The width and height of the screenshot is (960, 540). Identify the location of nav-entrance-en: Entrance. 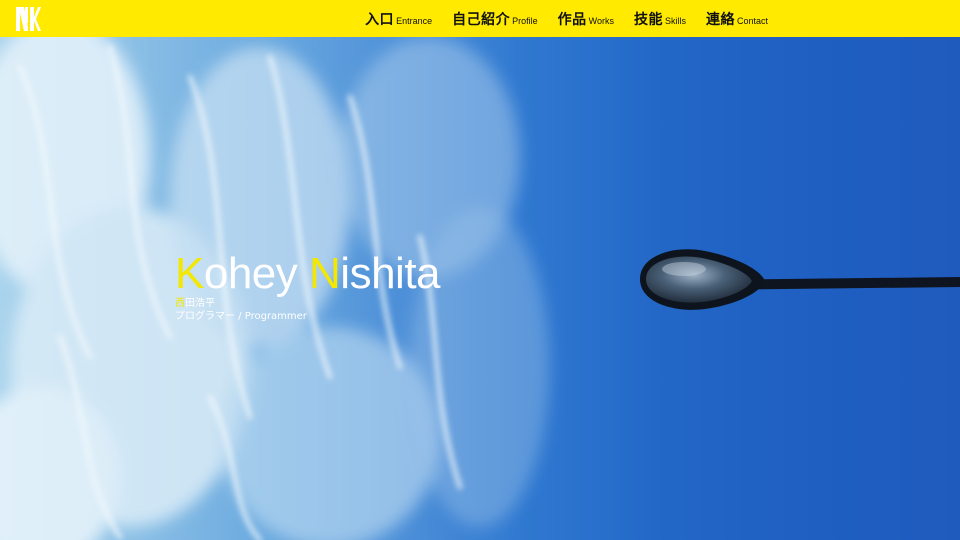
(414, 20).